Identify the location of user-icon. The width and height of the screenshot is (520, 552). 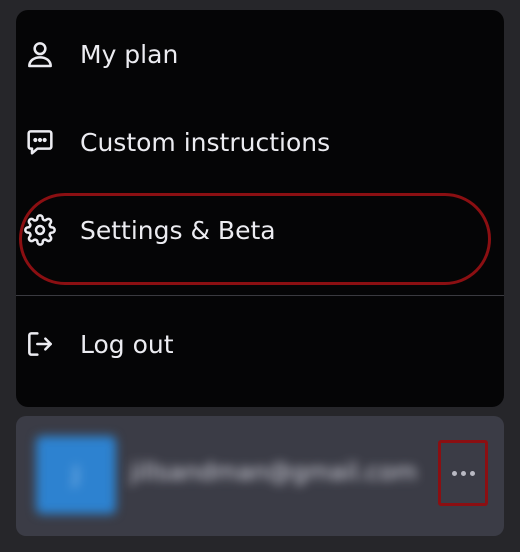
(40, 54).